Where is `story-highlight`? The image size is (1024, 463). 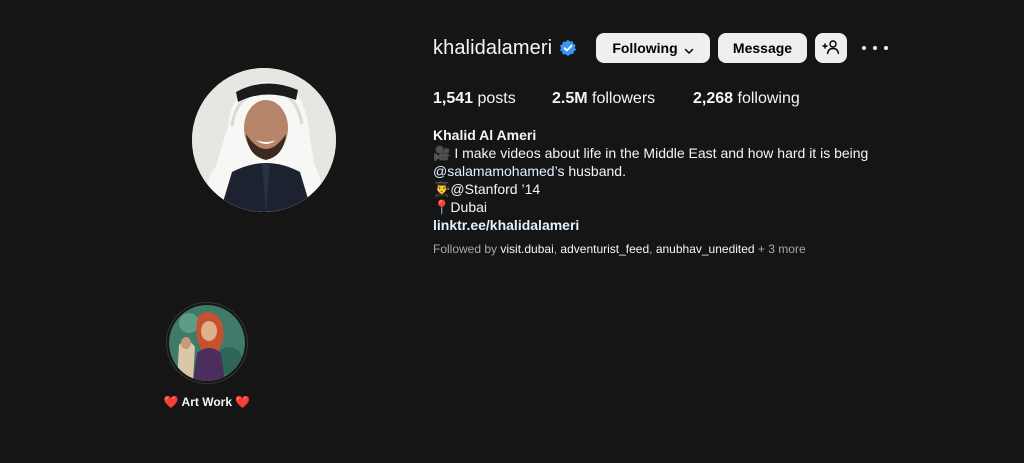 story-highlight is located at coordinates (207, 343).